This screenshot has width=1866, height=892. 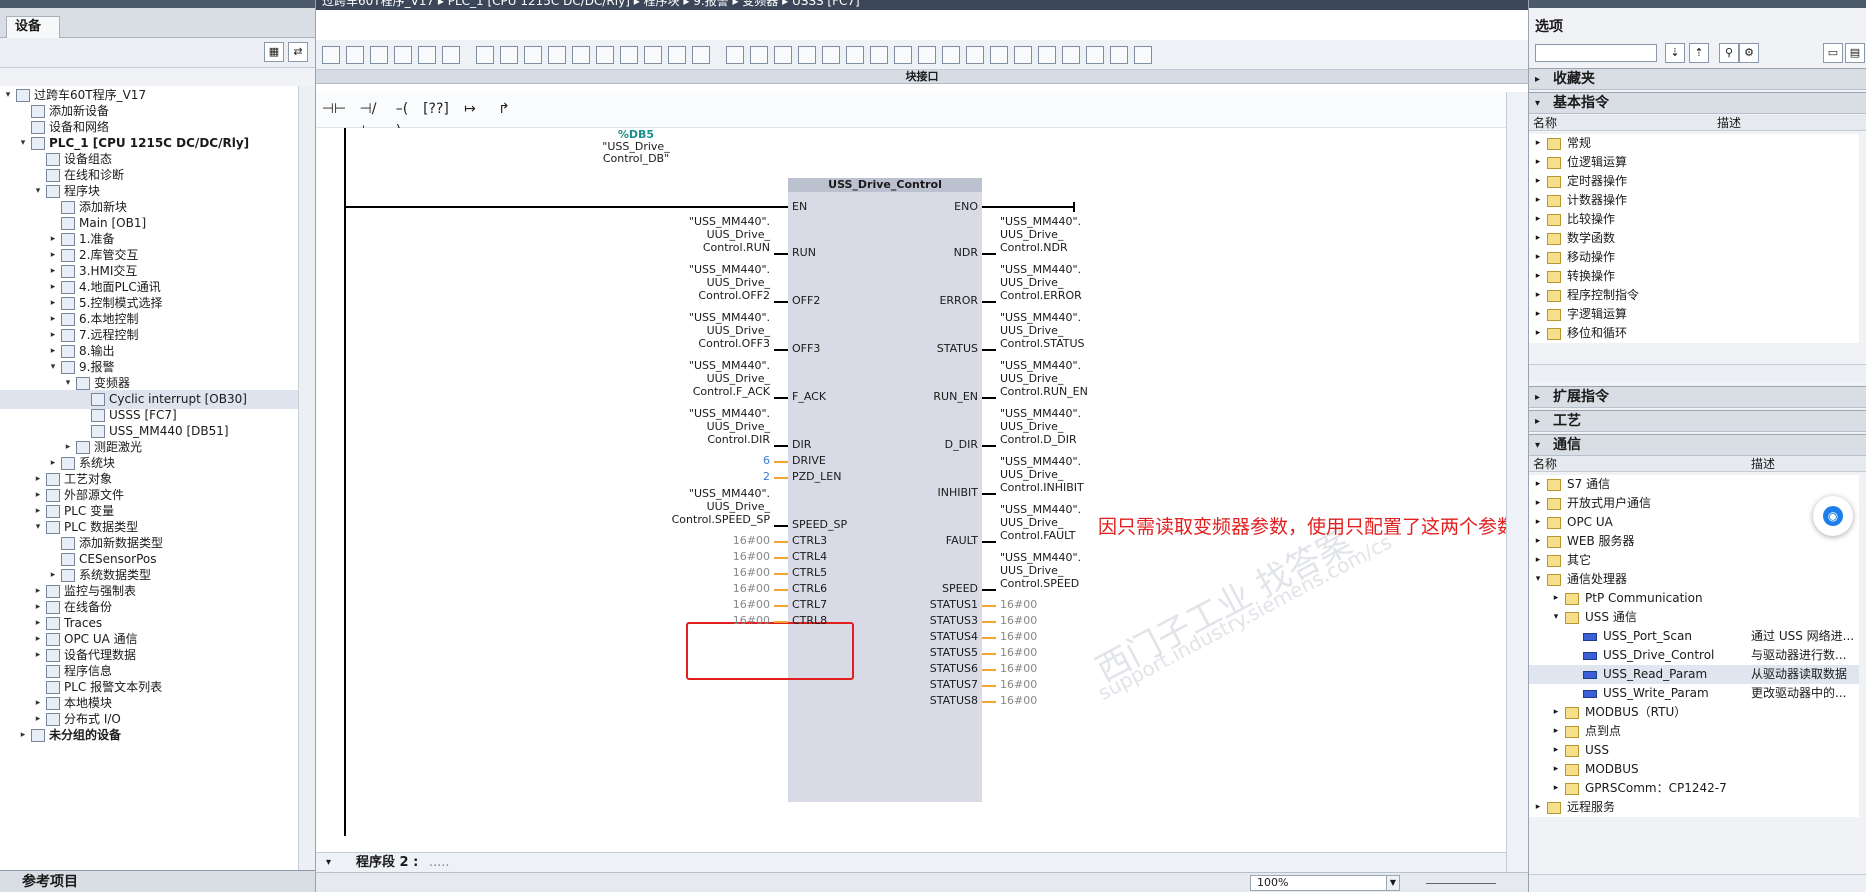 I want to click on comm-instruction-item: ▸ USS, so click(x=1694, y=750).